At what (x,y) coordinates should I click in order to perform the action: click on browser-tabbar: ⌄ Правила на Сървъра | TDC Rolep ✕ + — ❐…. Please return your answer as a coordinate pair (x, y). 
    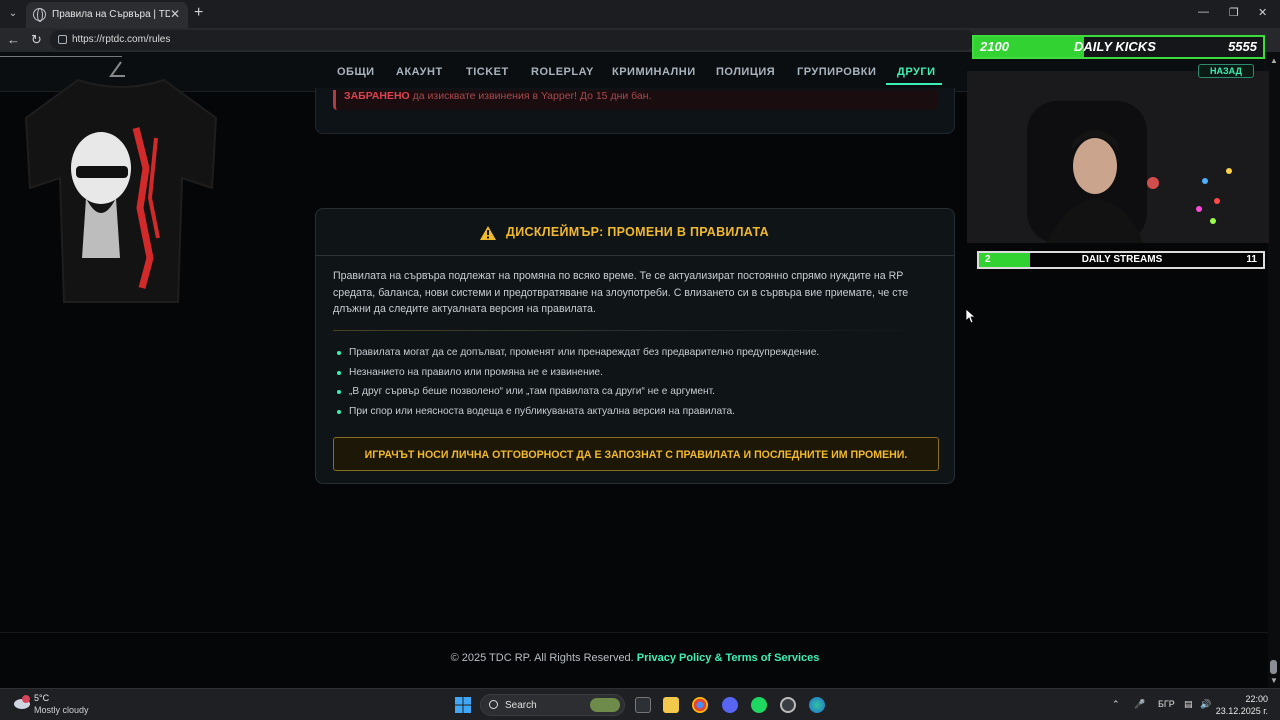
    Looking at the image, I should click on (640, 14).